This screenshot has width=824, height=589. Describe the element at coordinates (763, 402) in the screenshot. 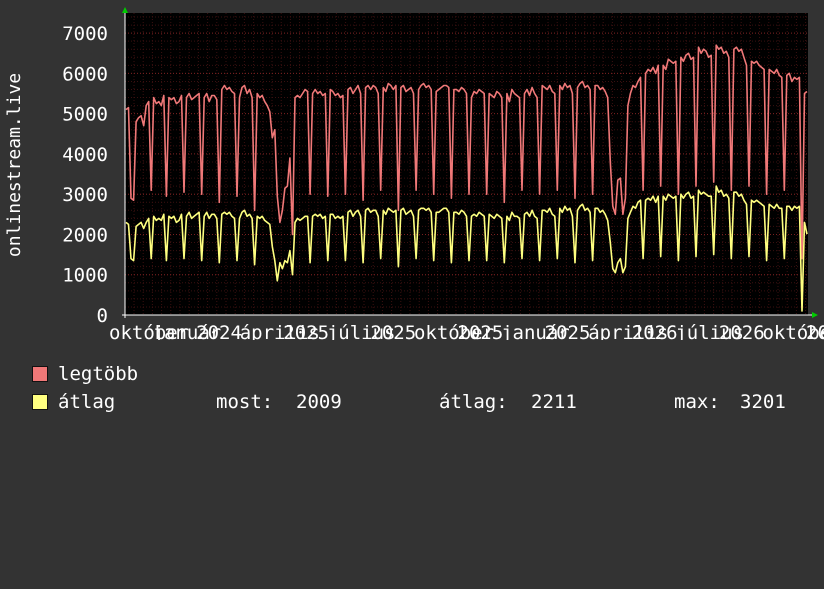

I see `stat-max-value: 3201` at that location.